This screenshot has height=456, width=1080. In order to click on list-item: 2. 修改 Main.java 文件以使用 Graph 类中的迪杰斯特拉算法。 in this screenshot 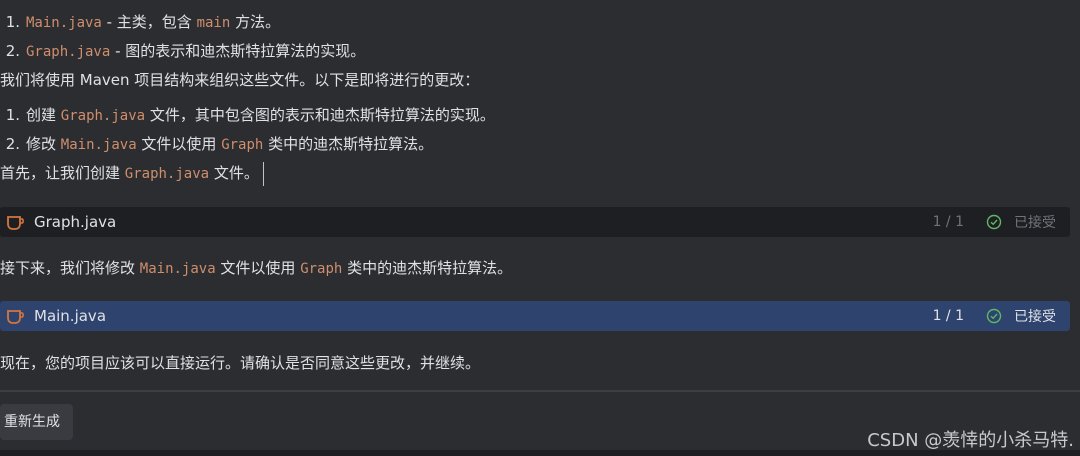, I will do `click(219, 144)`.